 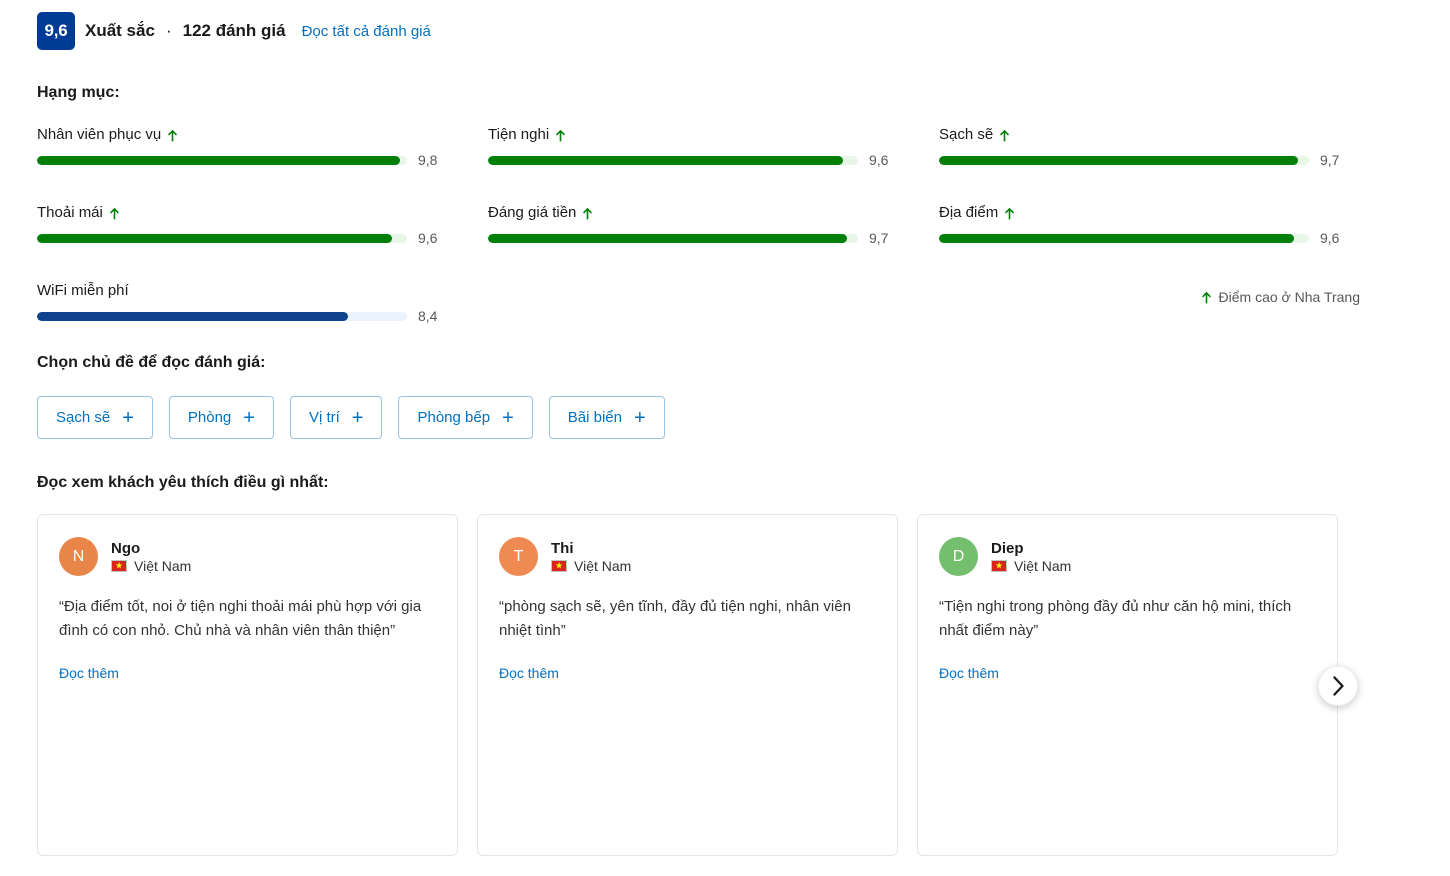 I want to click on topic-chip: Sạch sẽ +, so click(x=95, y=417).